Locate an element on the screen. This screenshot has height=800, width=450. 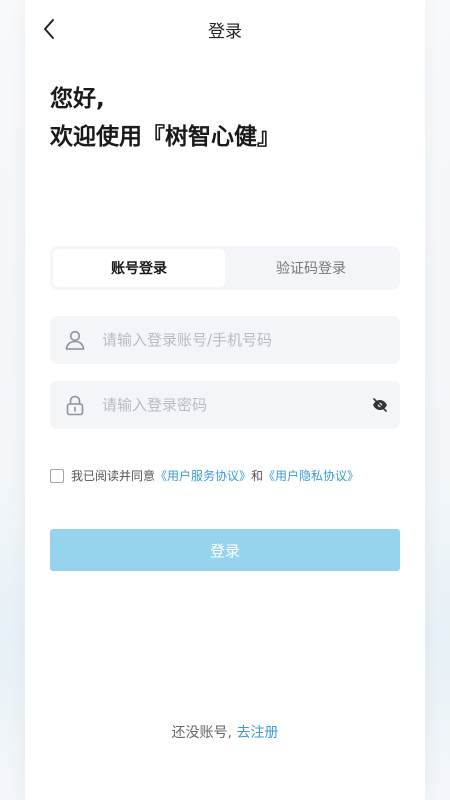
account-field is located at coordinates (225, 340).